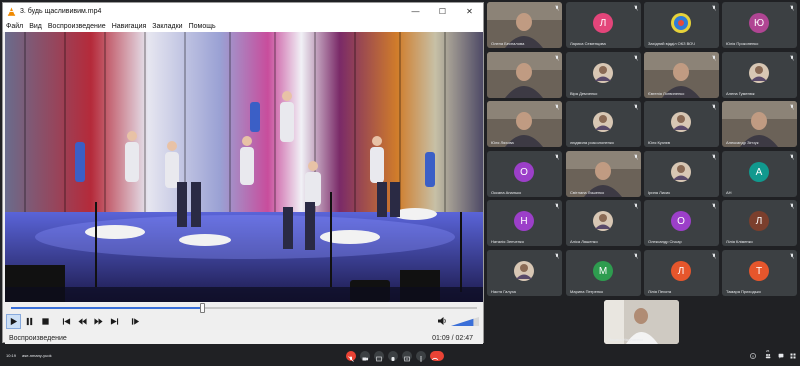 Image resolution: width=800 pixels, height=366 pixels. What do you see at coordinates (793, 356) in the screenshot?
I see `activities-icon` at bounding box center [793, 356].